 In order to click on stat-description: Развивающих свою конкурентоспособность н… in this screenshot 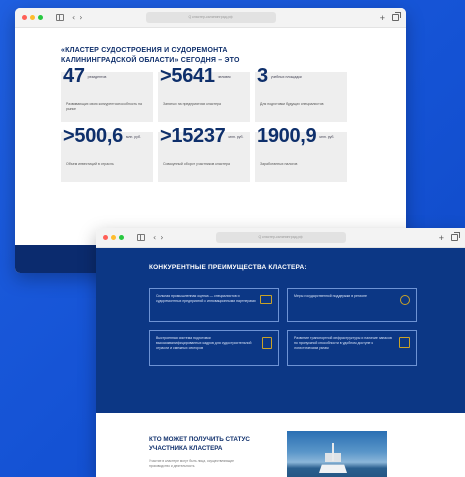, I will do `click(104, 106)`.